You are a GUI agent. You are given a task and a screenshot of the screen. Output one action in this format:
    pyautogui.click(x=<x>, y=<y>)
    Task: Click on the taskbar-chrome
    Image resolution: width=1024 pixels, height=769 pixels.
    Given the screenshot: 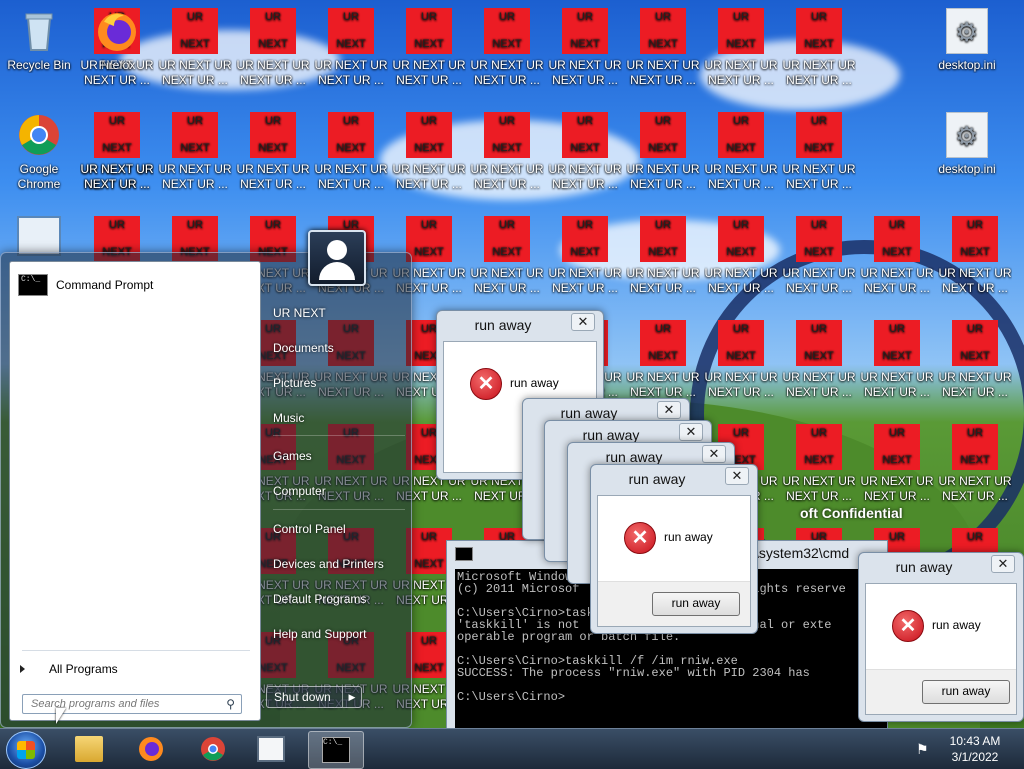 What is the action you would take?
    pyautogui.click(x=213, y=749)
    